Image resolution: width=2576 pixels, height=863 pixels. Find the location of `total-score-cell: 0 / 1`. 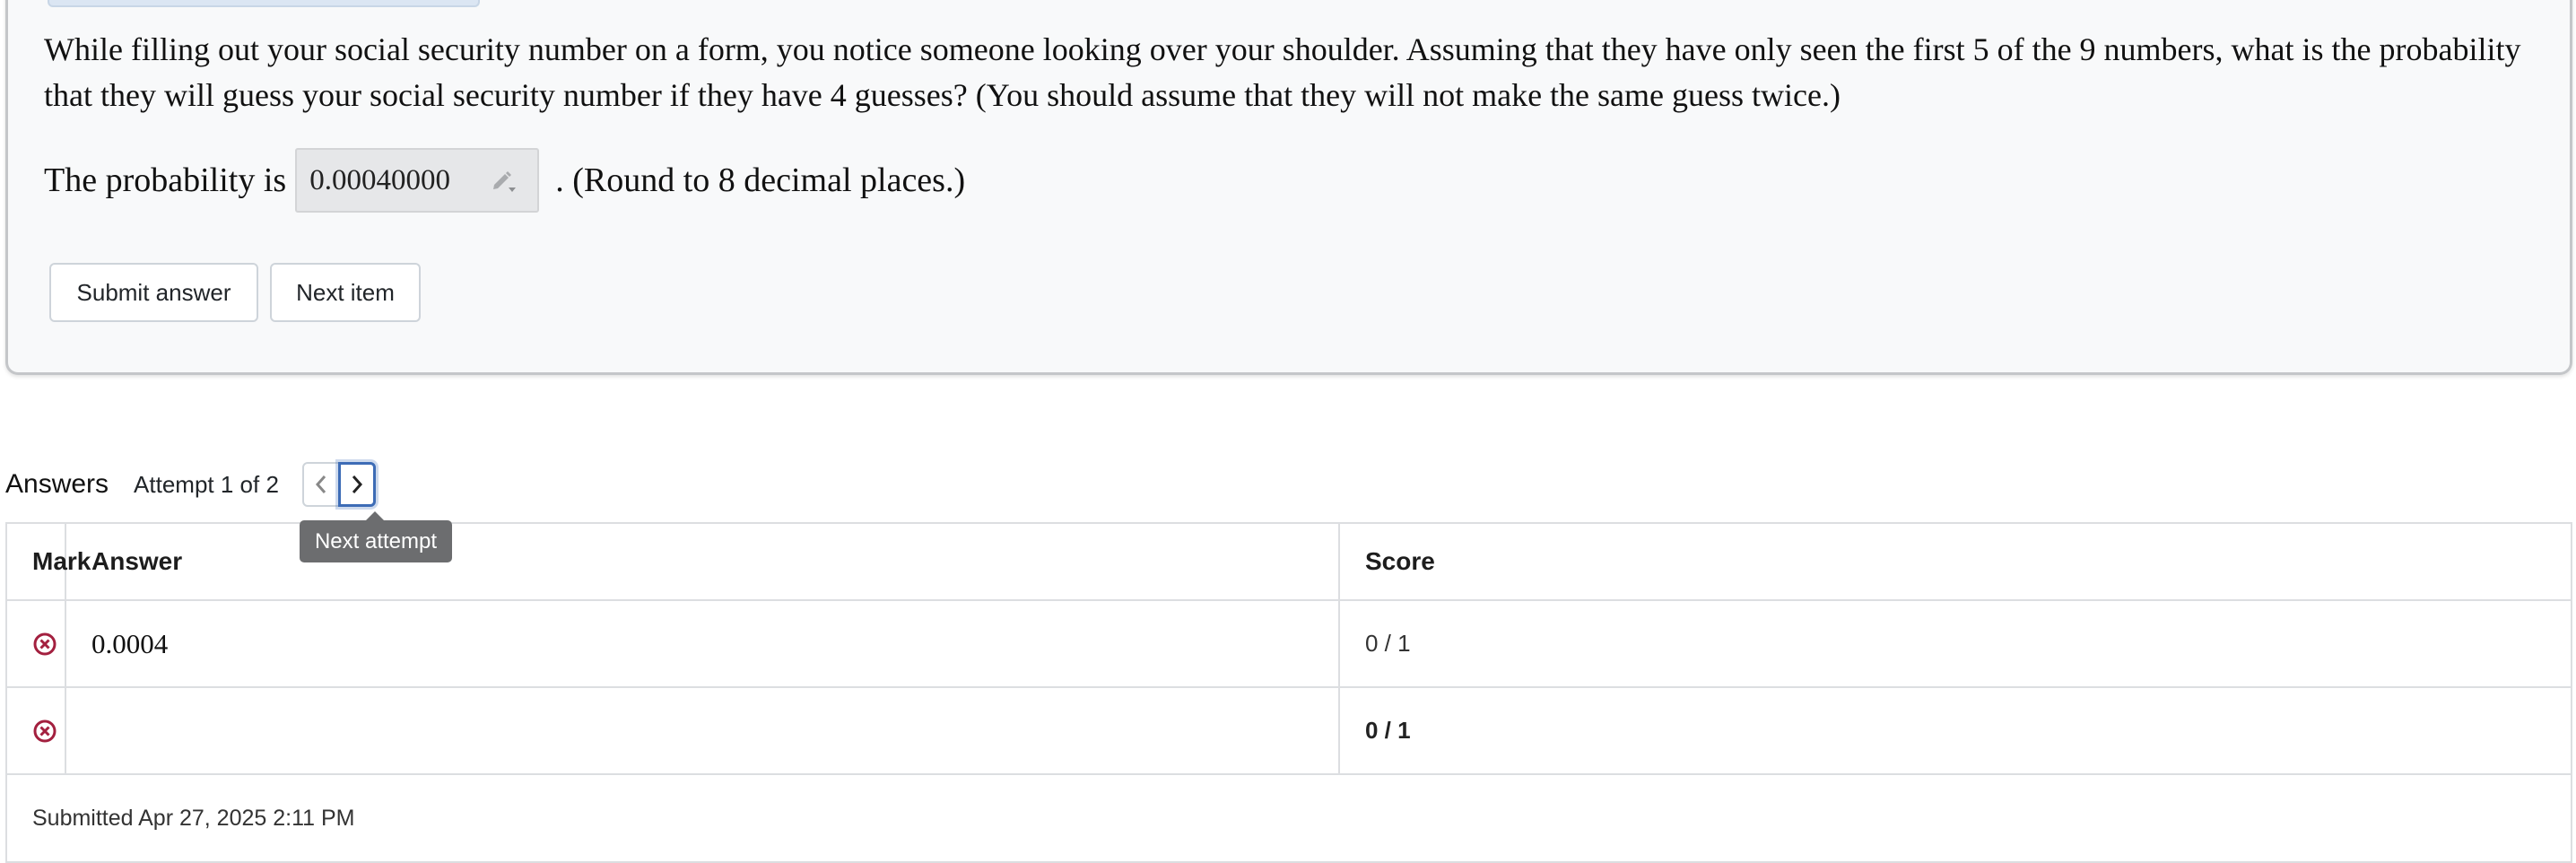

total-score-cell: 0 / 1 is located at coordinates (1955, 730).